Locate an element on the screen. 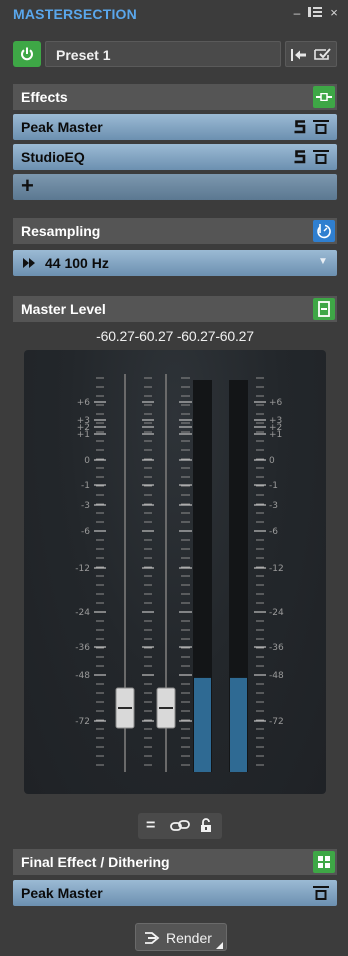 This screenshot has height=956, width=348. render-button: Render is located at coordinates (181, 937).